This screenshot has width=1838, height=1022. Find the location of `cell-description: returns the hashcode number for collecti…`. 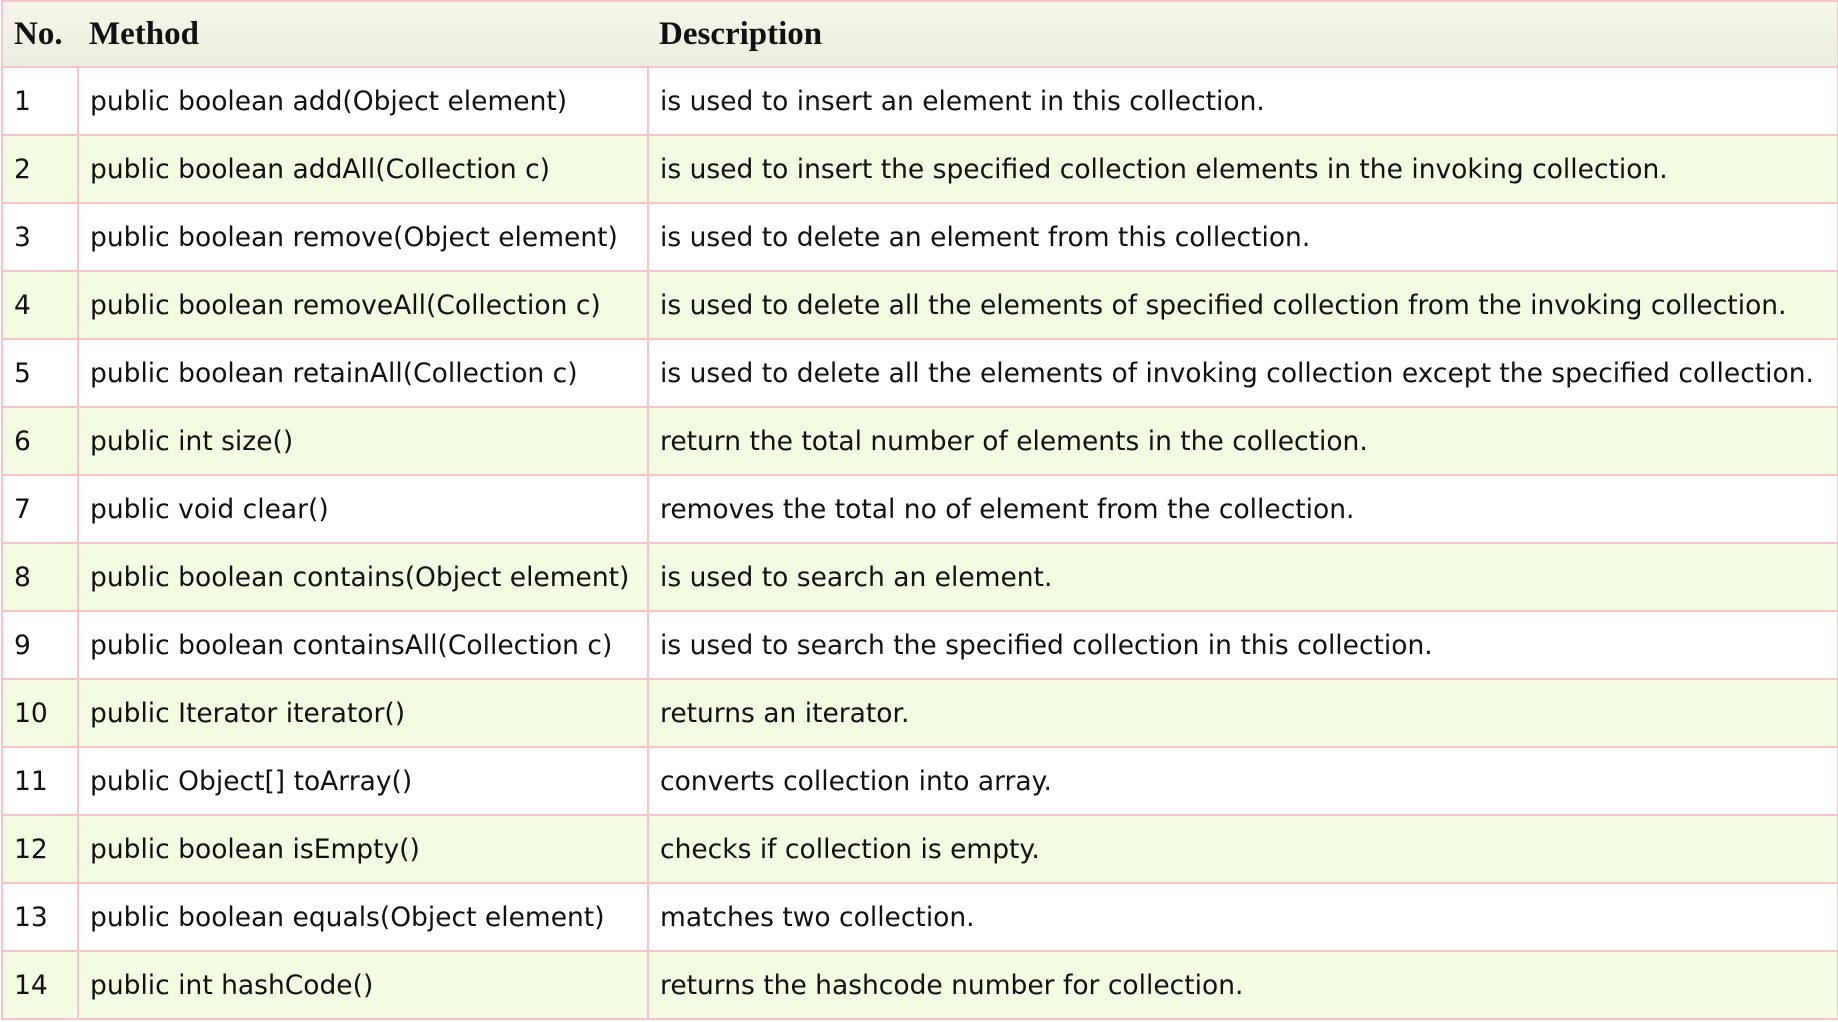

cell-description: returns the hashcode number for collecti… is located at coordinates (1242, 985).